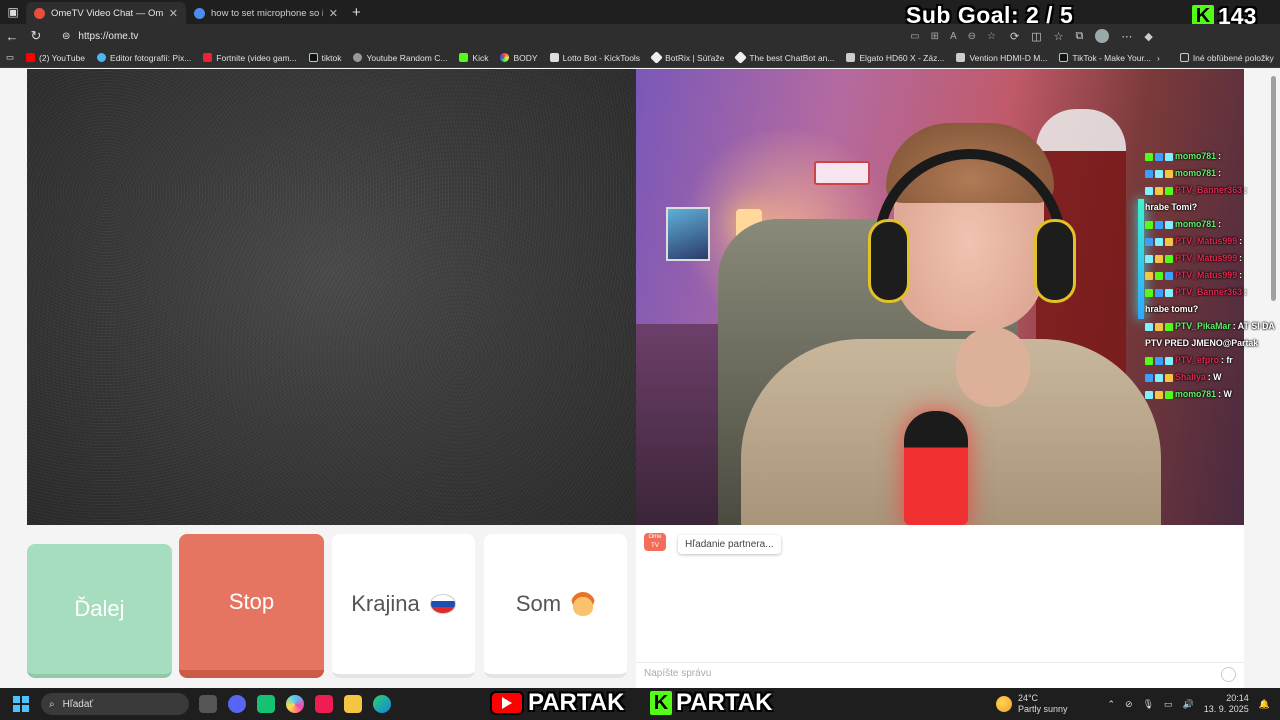  I want to click on country-button: Krajina, so click(403, 606).